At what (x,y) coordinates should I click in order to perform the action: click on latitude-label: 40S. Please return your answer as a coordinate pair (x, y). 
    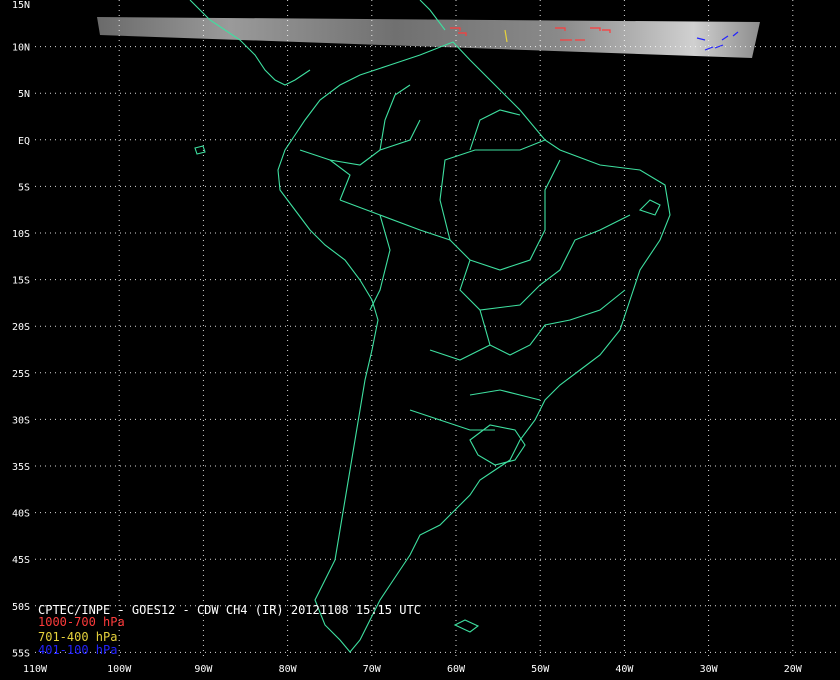
    Looking at the image, I should click on (21, 514).